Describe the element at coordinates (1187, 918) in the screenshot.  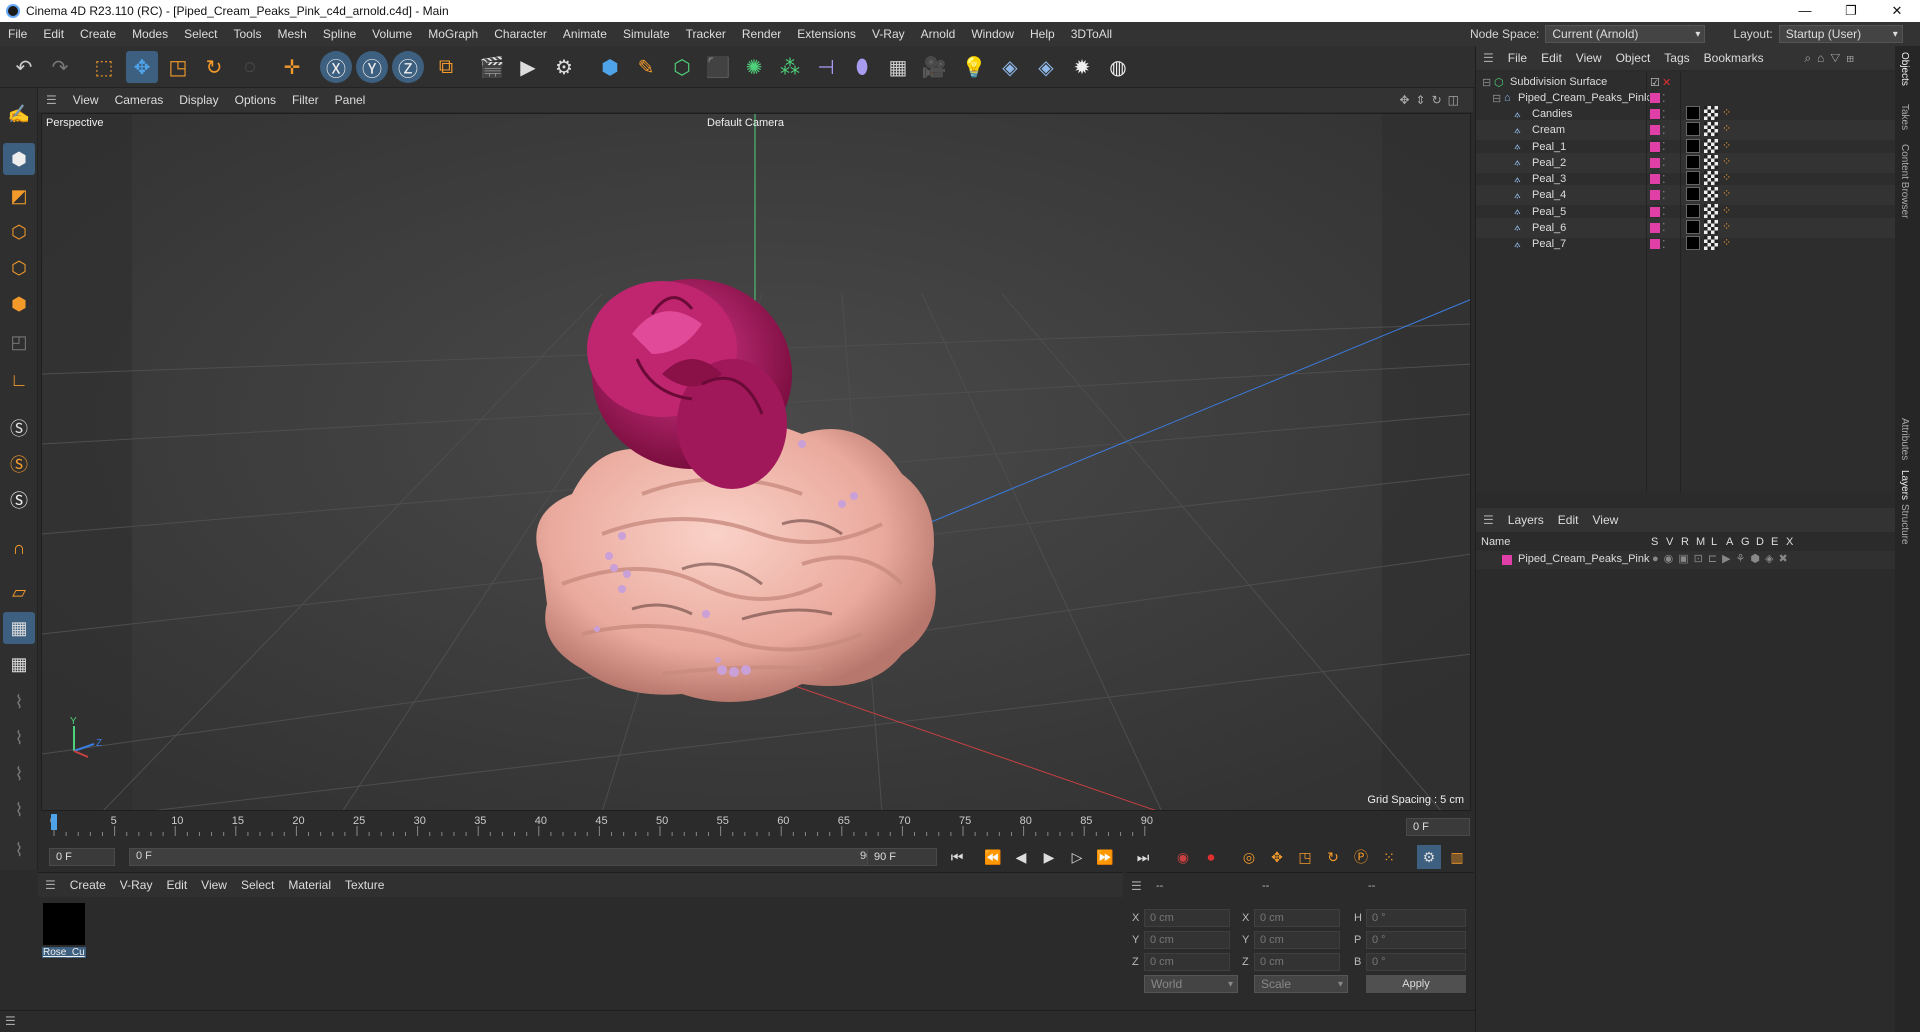
I see `position-x-field: 0 cm` at that location.